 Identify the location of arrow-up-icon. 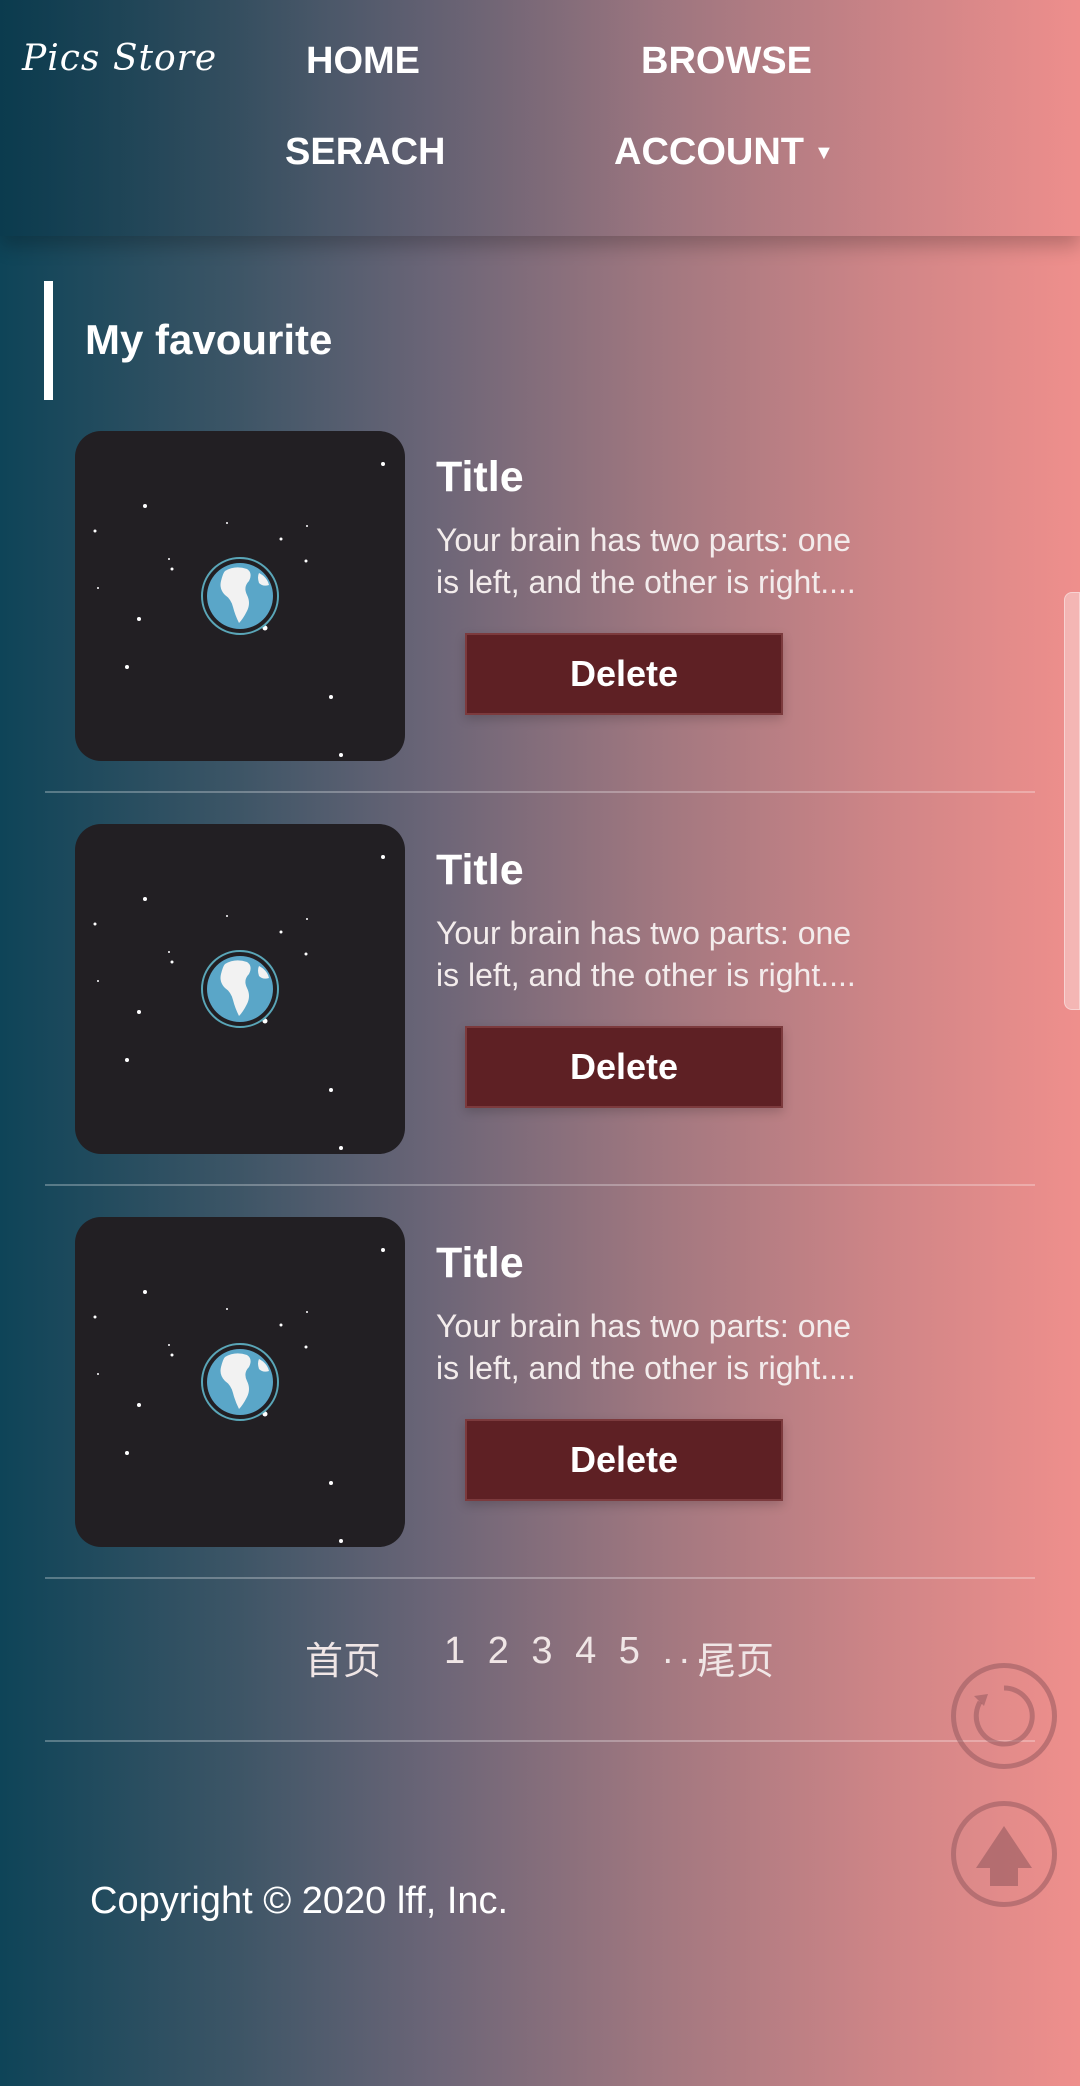
(1004, 1856).